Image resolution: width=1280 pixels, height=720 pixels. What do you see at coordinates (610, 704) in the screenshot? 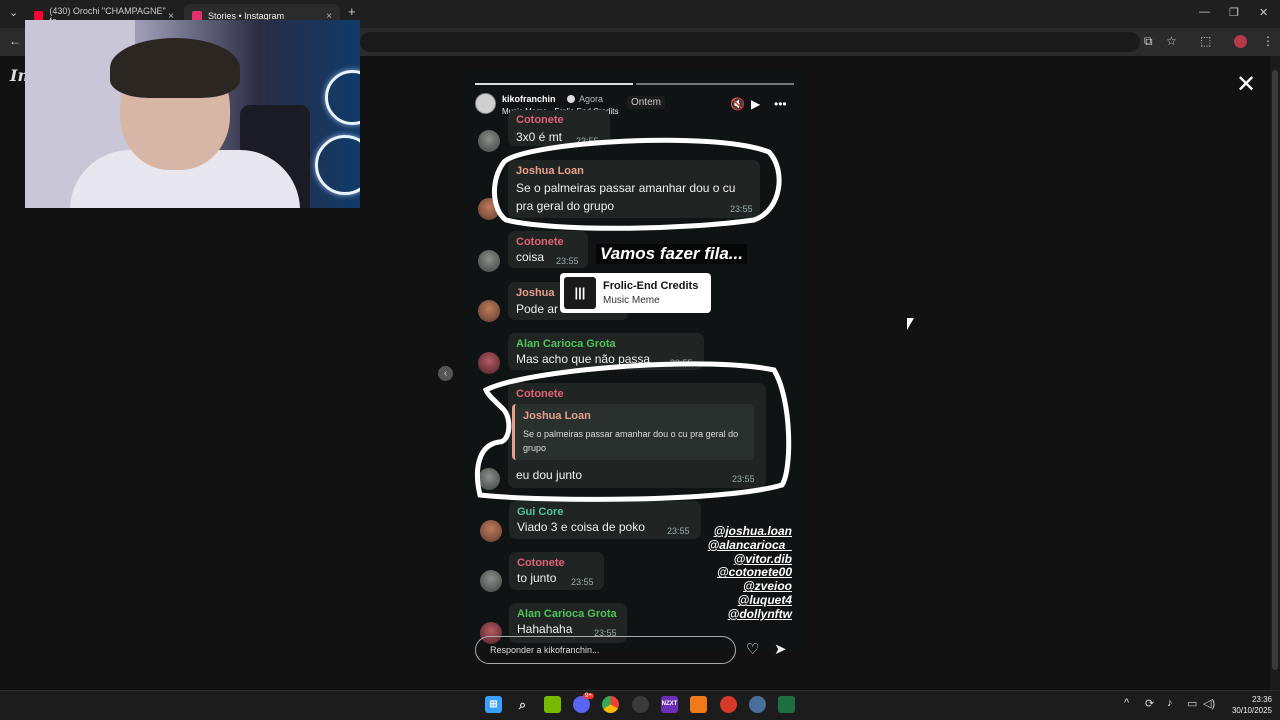
I see `chrome-icon` at bounding box center [610, 704].